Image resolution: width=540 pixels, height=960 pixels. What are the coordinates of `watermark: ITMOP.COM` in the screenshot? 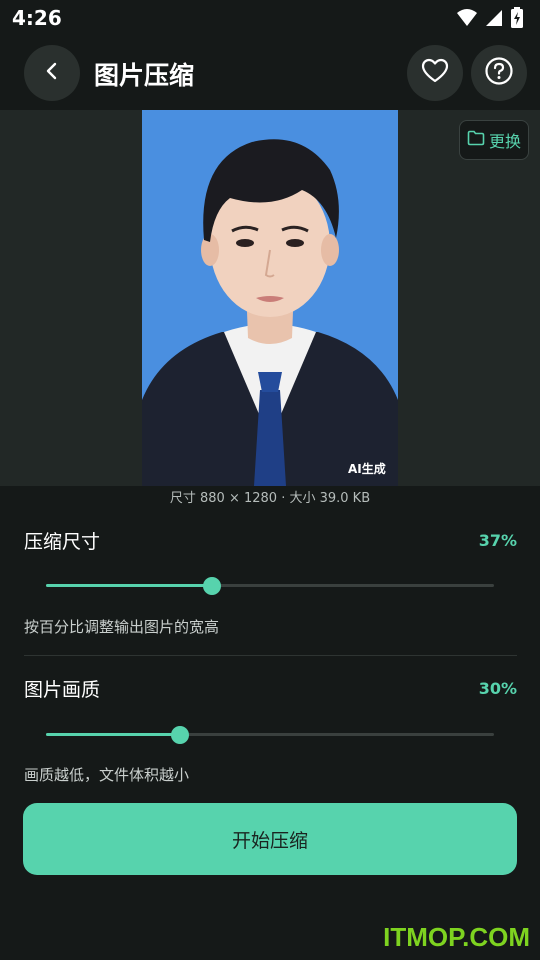 It's located at (456, 937).